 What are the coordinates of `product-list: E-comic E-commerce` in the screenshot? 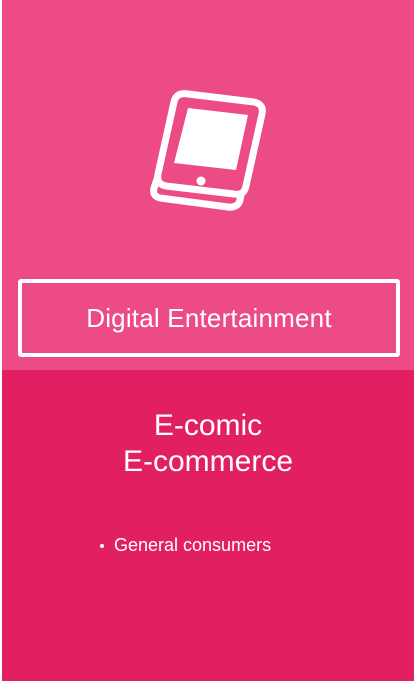 It's located at (208, 444).